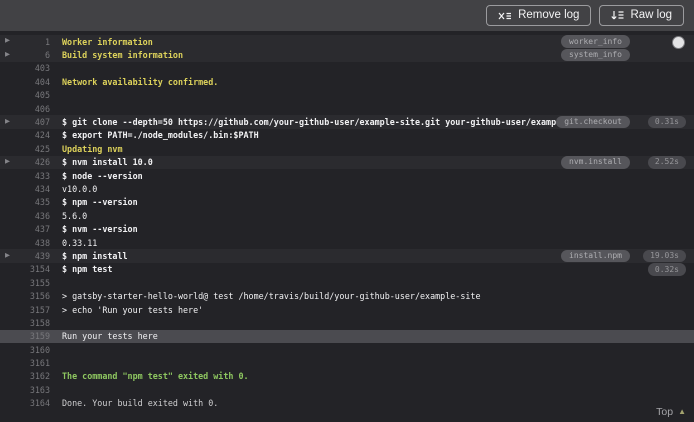 Image resolution: width=694 pixels, height=422 pixels. What do you see at coordinates (347, 68) in the screenshot?
I see `log-line: ▶ 403` at bounding box center [347, 68].